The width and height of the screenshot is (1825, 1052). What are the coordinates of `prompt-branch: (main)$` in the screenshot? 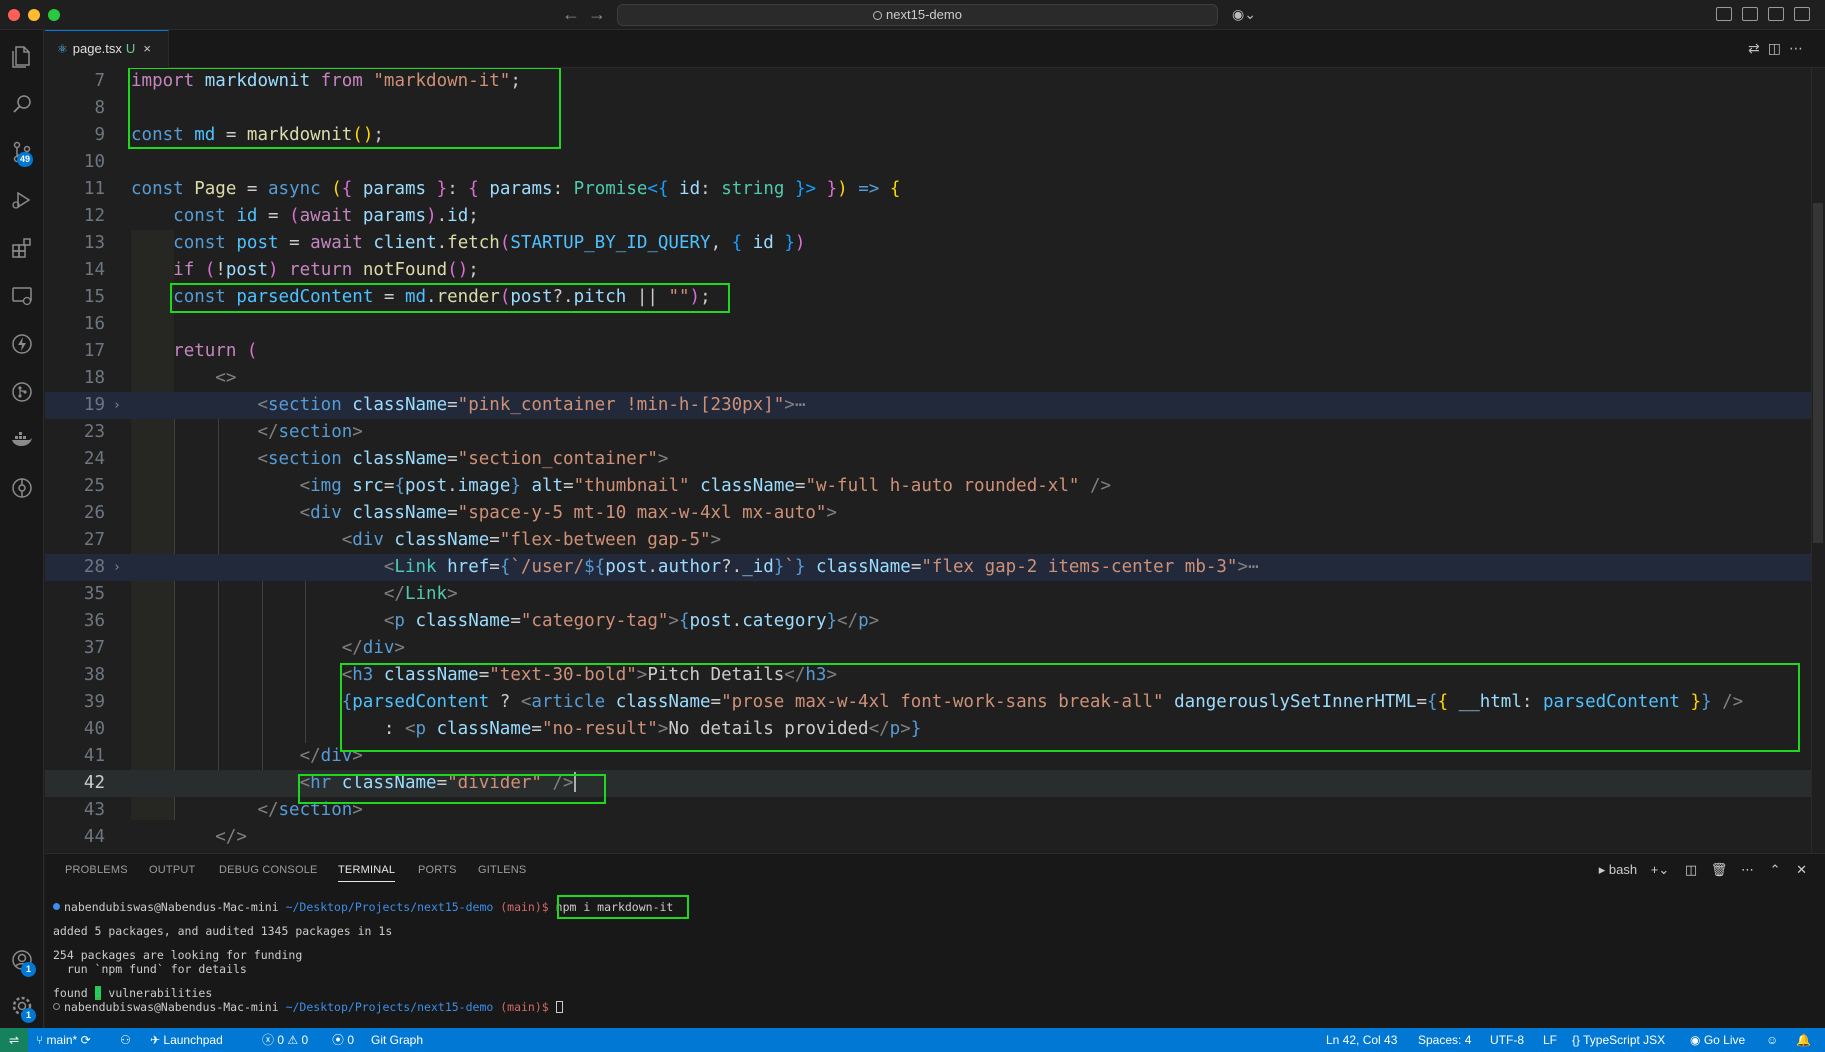 It's located at (524, 907).